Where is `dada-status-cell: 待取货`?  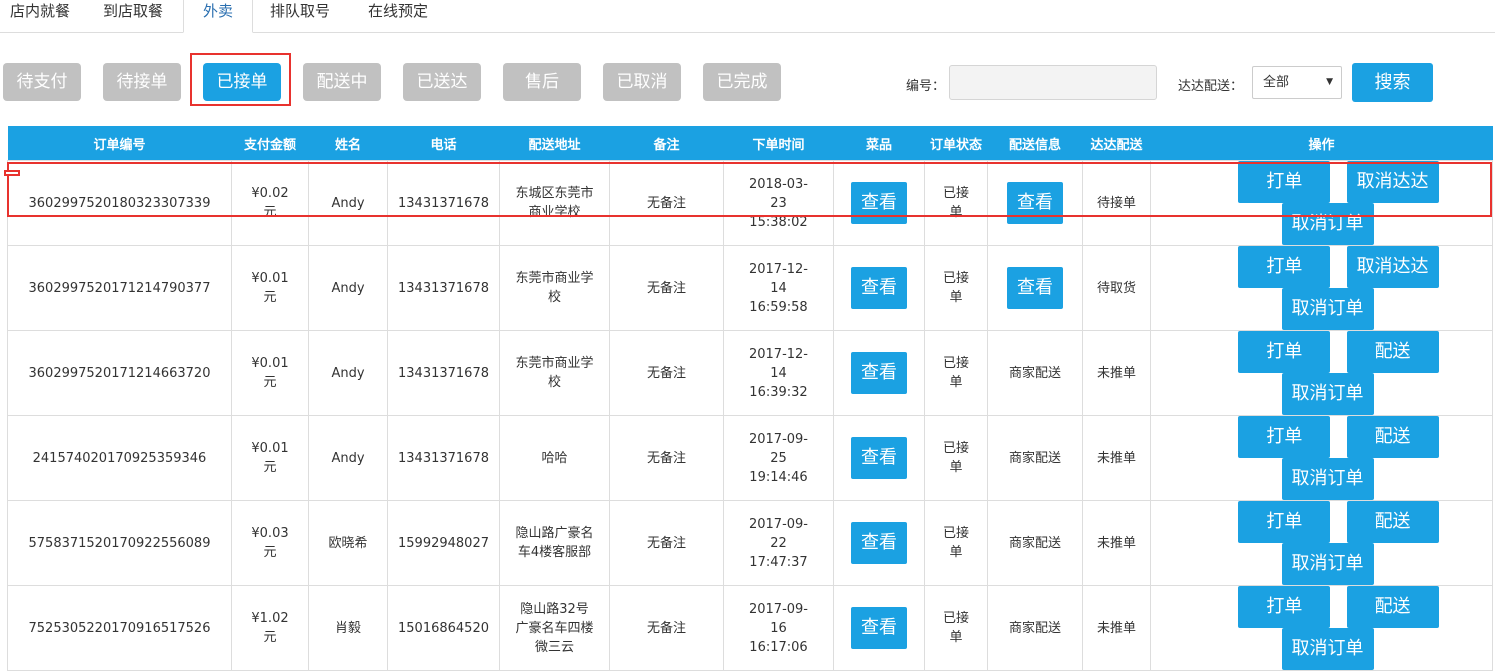
dada-status-cell: 待取货 is located at coordinates (1116, 288).